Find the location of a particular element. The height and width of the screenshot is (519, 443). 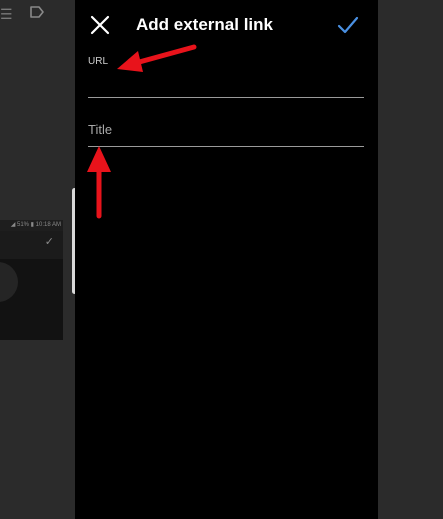

checkmark-icon: ✓ is located at coordinates (49, 242).